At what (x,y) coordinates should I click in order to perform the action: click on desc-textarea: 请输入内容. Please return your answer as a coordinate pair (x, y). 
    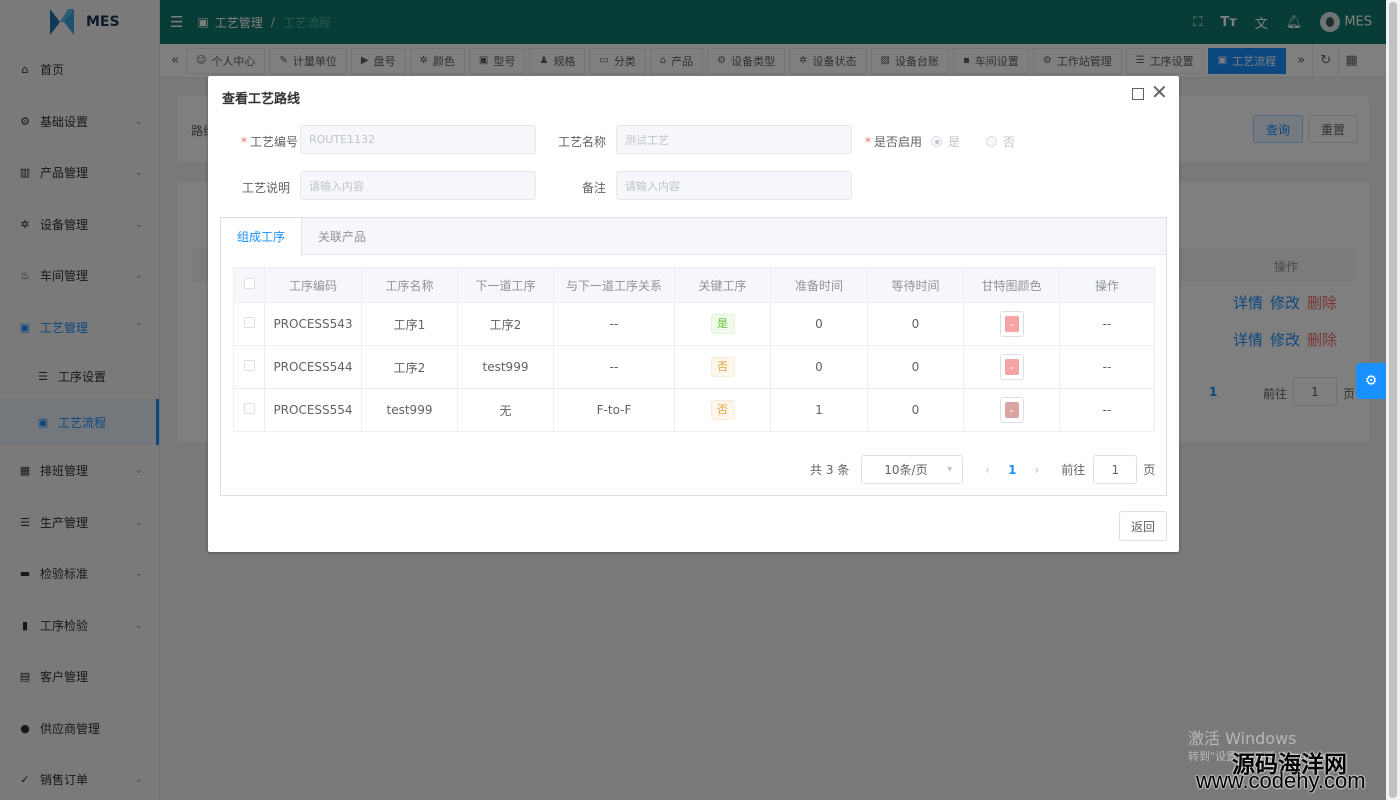
    Looking at the image, I should click on (418, 185).